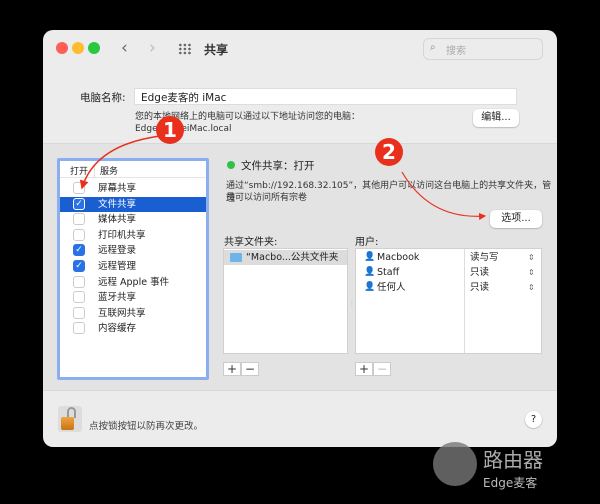 This screenshot has height=504, width=600. Describe the element at coordinates (510, 483) in the screenshot. I see `watermark-sub: Edge麦客` at that location.